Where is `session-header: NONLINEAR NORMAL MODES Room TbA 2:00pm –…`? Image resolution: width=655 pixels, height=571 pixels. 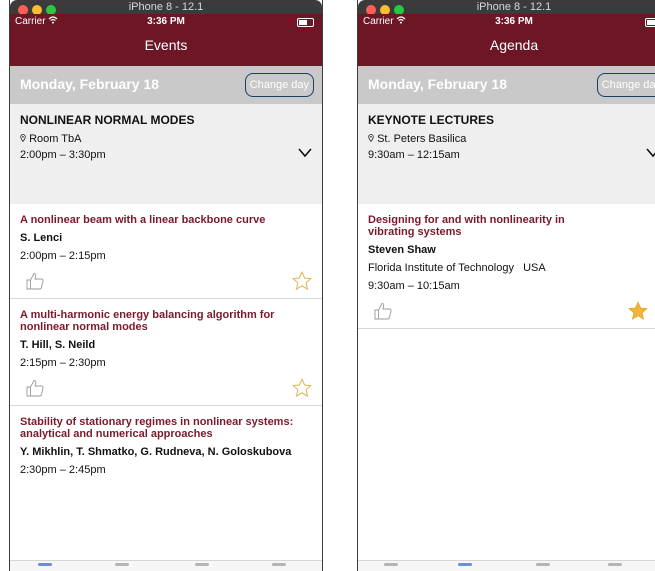 session-header: NONLINEAR NORMAL MODES Room TbA 2:00pm –… is located at coordinates (166, 154).